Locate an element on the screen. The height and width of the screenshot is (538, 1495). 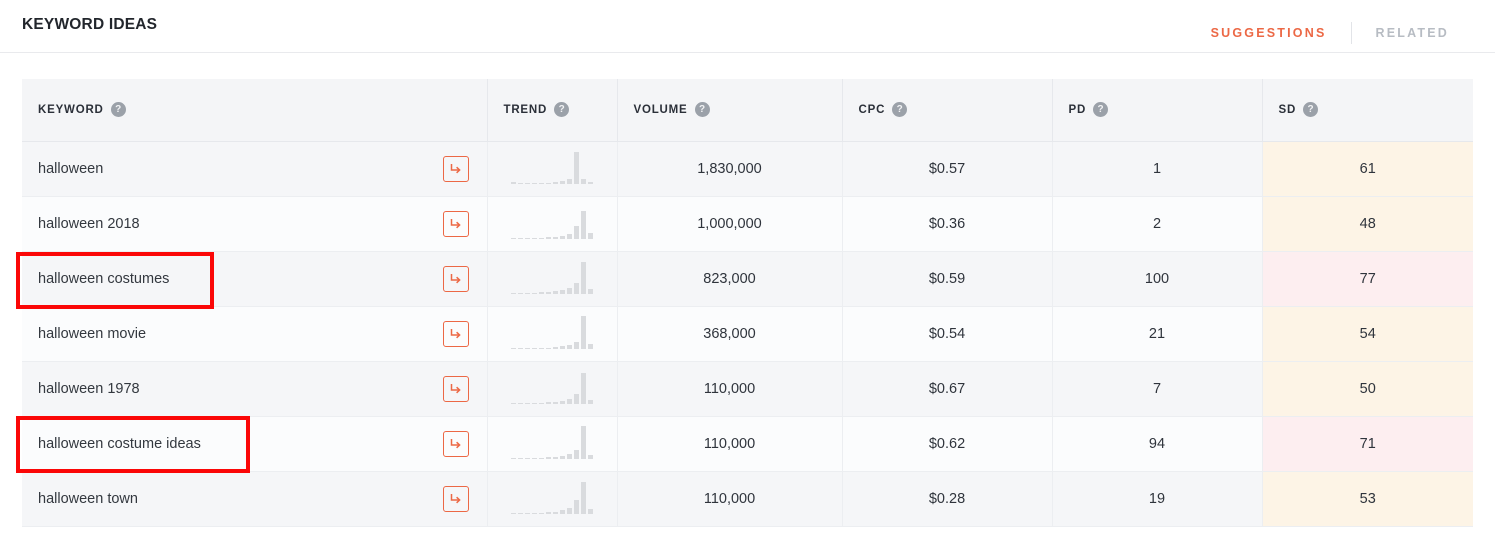
keyword-label: halloween costumes is located at coordinates (104, 278).